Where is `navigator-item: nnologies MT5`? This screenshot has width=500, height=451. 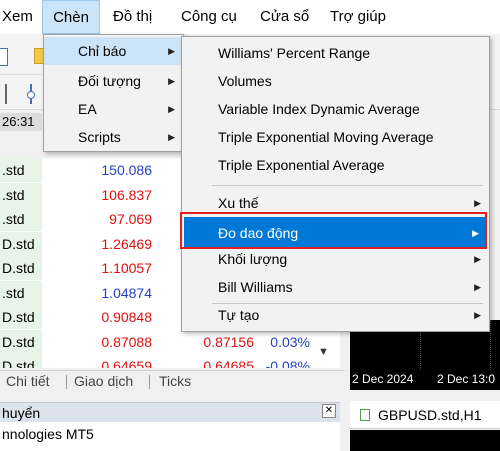 navigator-item: nnologies MT5 is located at coordinates (170, 436).